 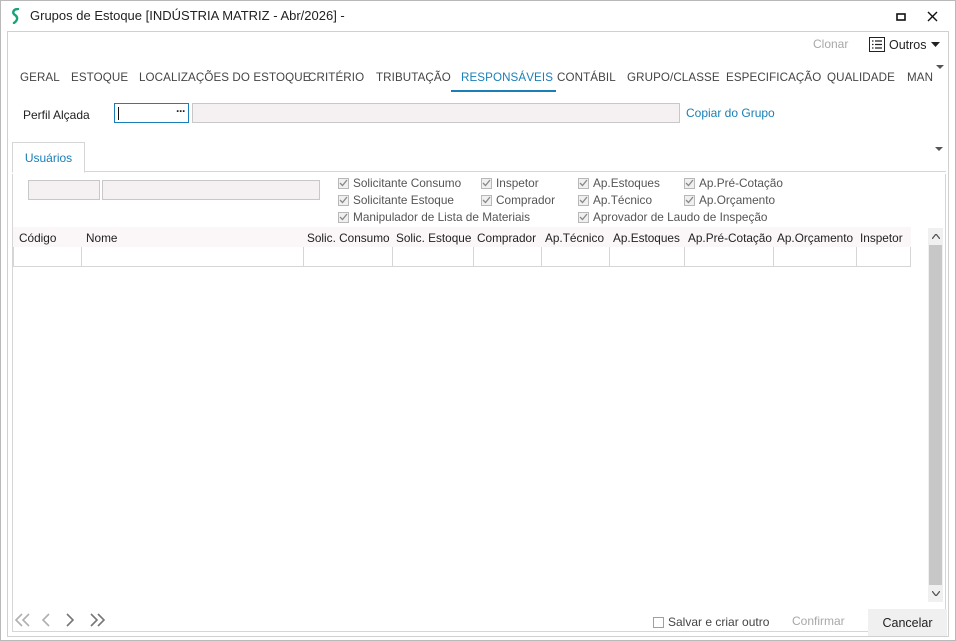 What do you see at coordinates (118, 113) in the screenshot?
I see `text-cursor` at bounding box center [118, 113].